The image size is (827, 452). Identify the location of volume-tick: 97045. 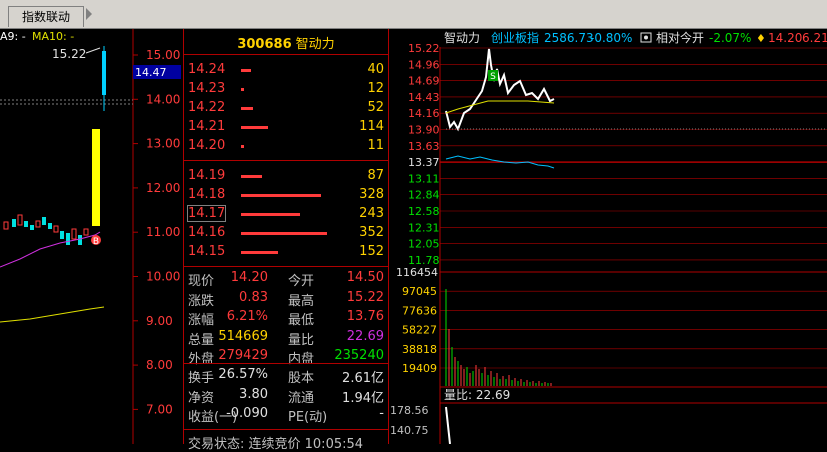
(419, 291).